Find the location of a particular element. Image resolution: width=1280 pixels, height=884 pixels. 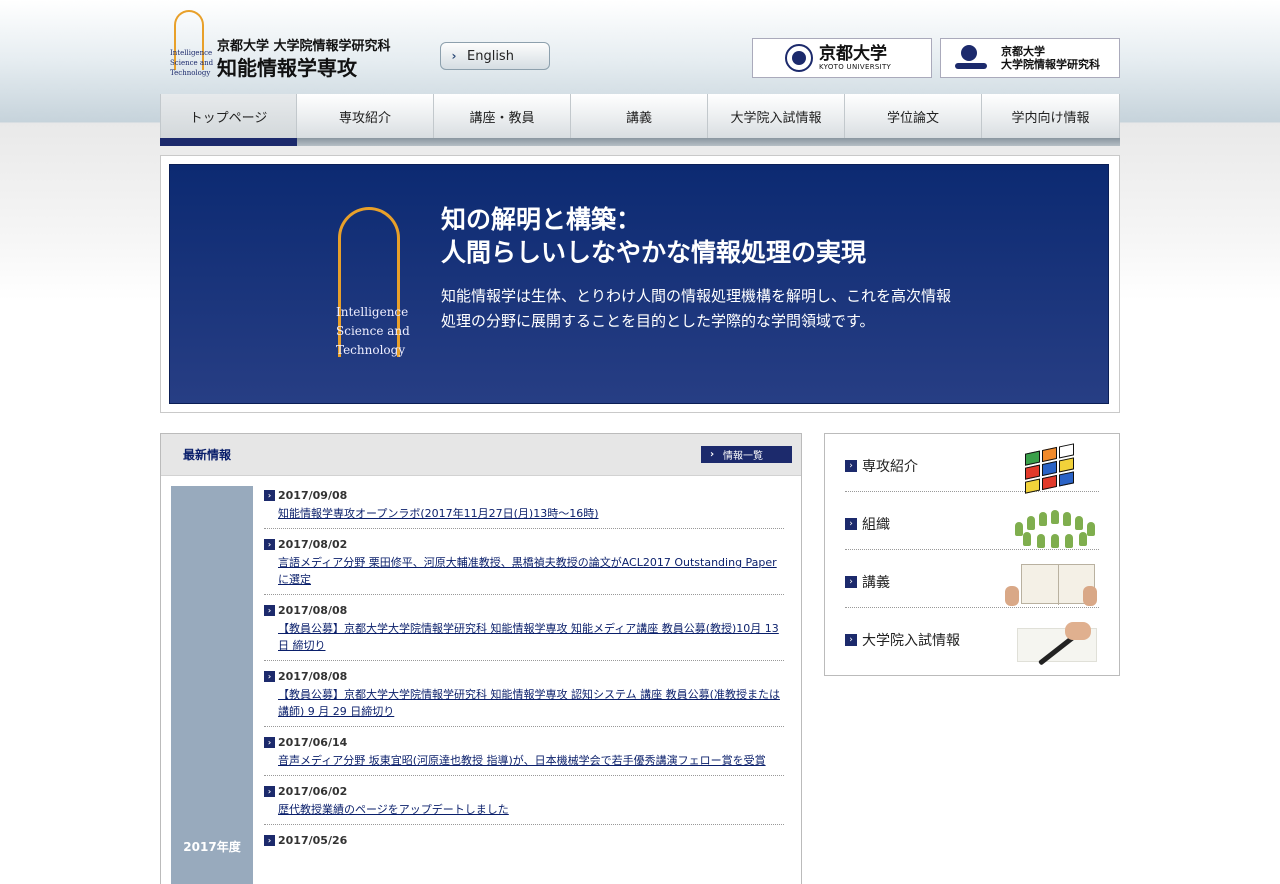

side-menu: › 専攻紹介 › 組織 › 講義 › 大学院入試情報 is located at coordinates (972, 554).